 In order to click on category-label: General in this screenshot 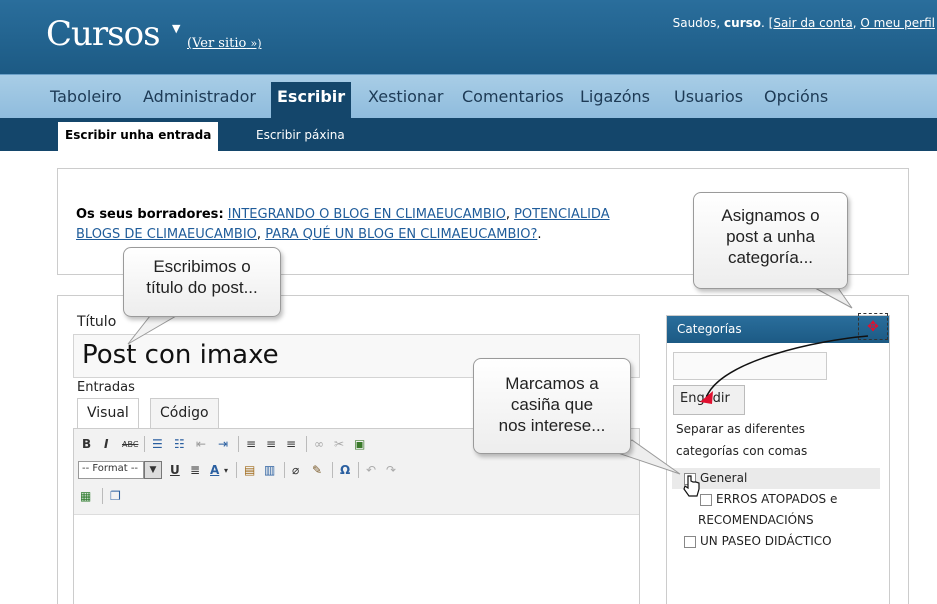, I will do `click(724, 478)`.